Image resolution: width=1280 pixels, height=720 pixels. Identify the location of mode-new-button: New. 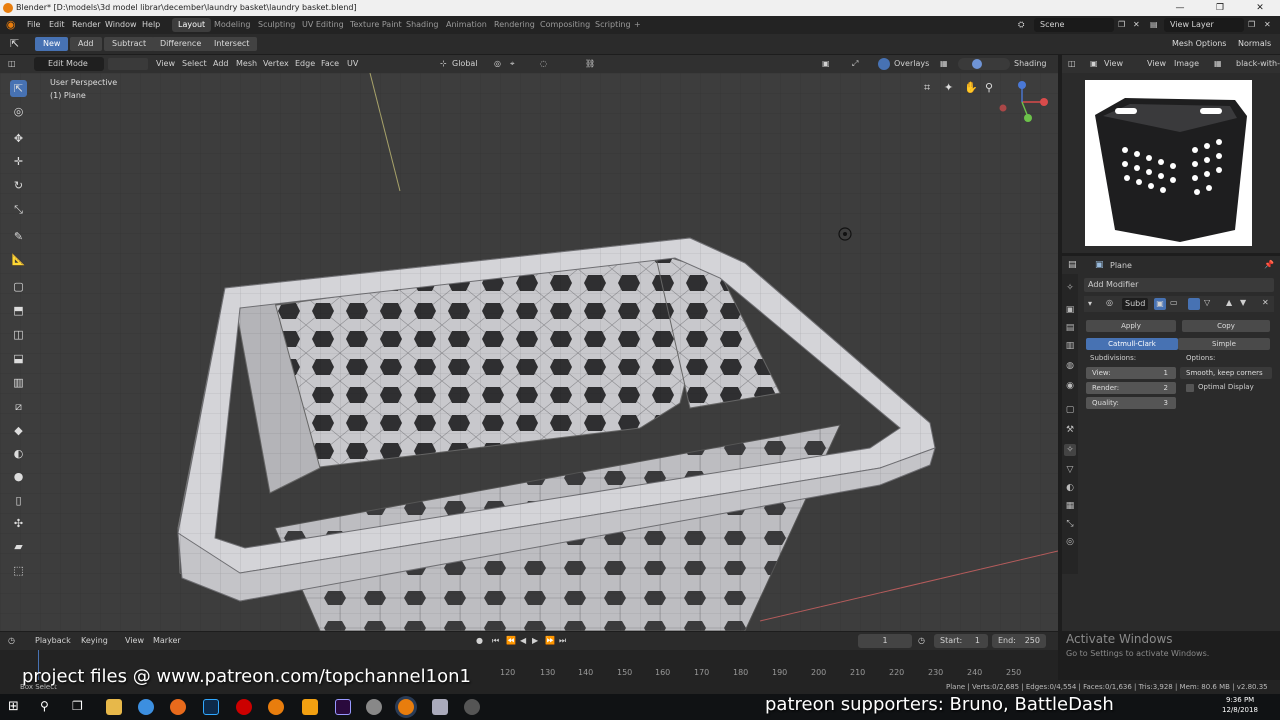
(52, 44).